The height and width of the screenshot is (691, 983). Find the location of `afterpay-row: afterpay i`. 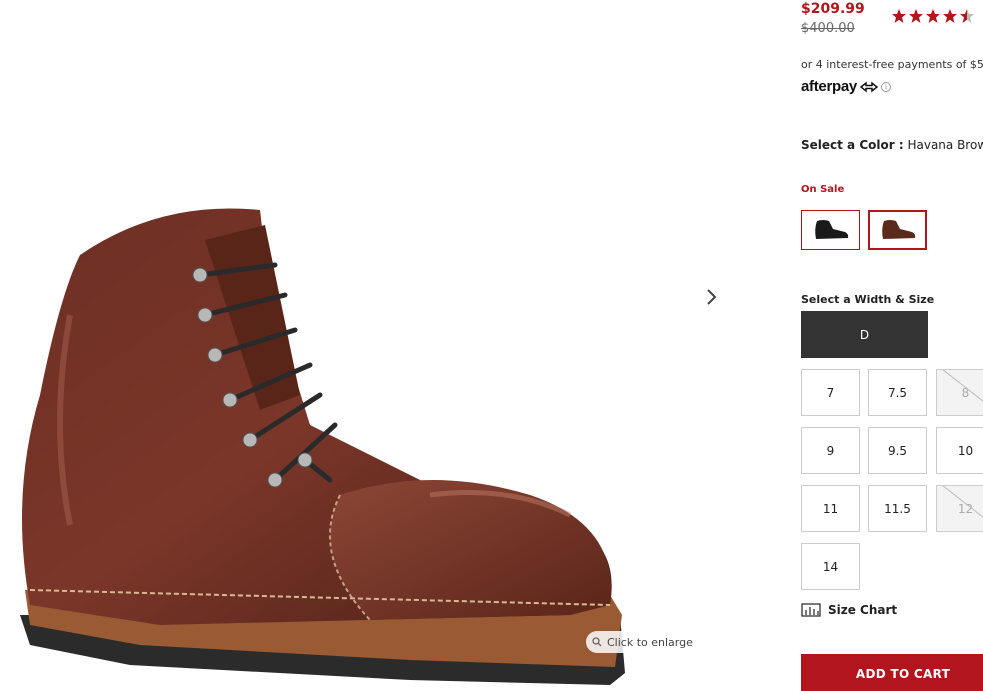

afterpay-row: afterpay i is located at coordinates (846, 86).